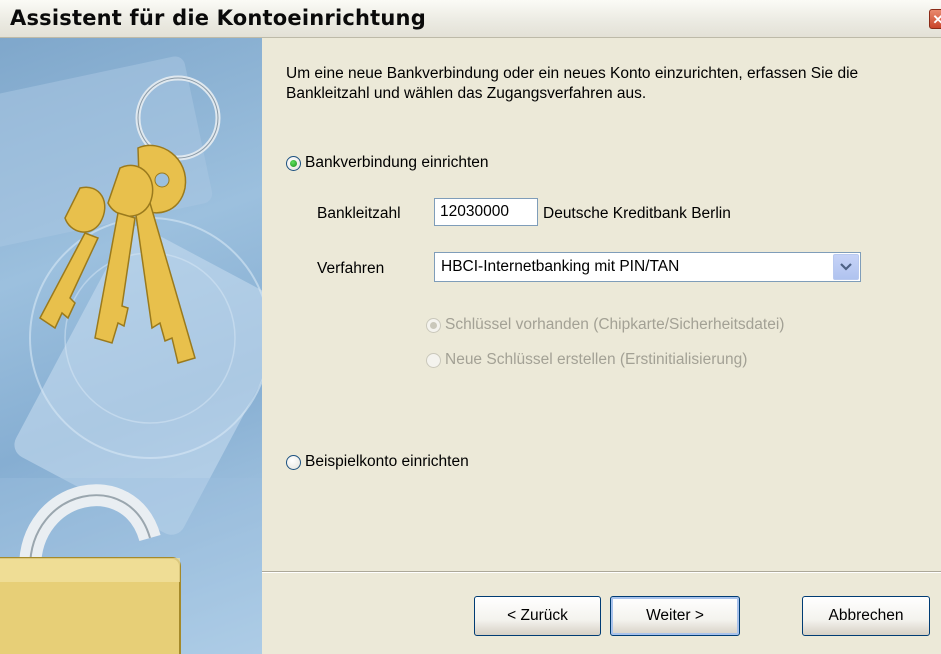 This screenshot has width=941, height=654. I want to click on bankleitzahl-input: 12030000, so click(486, 212).